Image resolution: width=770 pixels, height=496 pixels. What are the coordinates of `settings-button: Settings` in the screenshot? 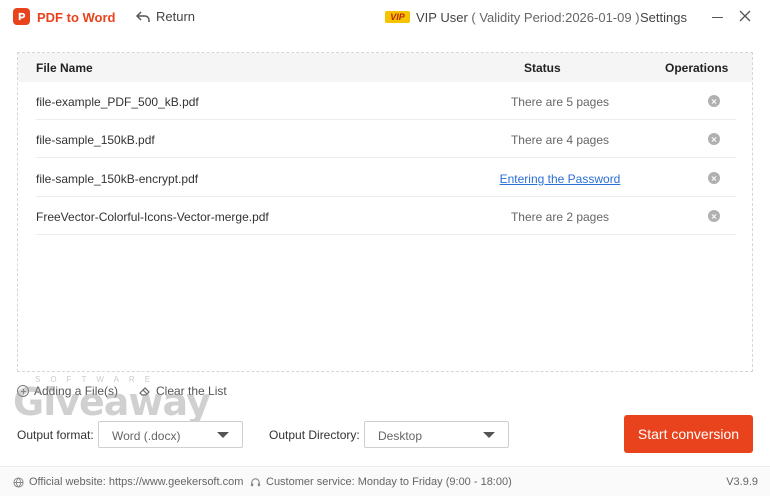 It's located at (663, 17).